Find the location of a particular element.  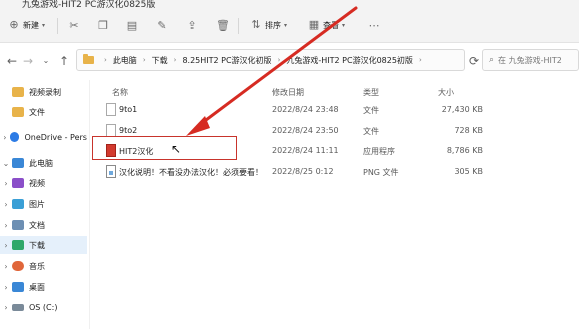

rename-icon: ✎ is located at coordinates (162, 26).